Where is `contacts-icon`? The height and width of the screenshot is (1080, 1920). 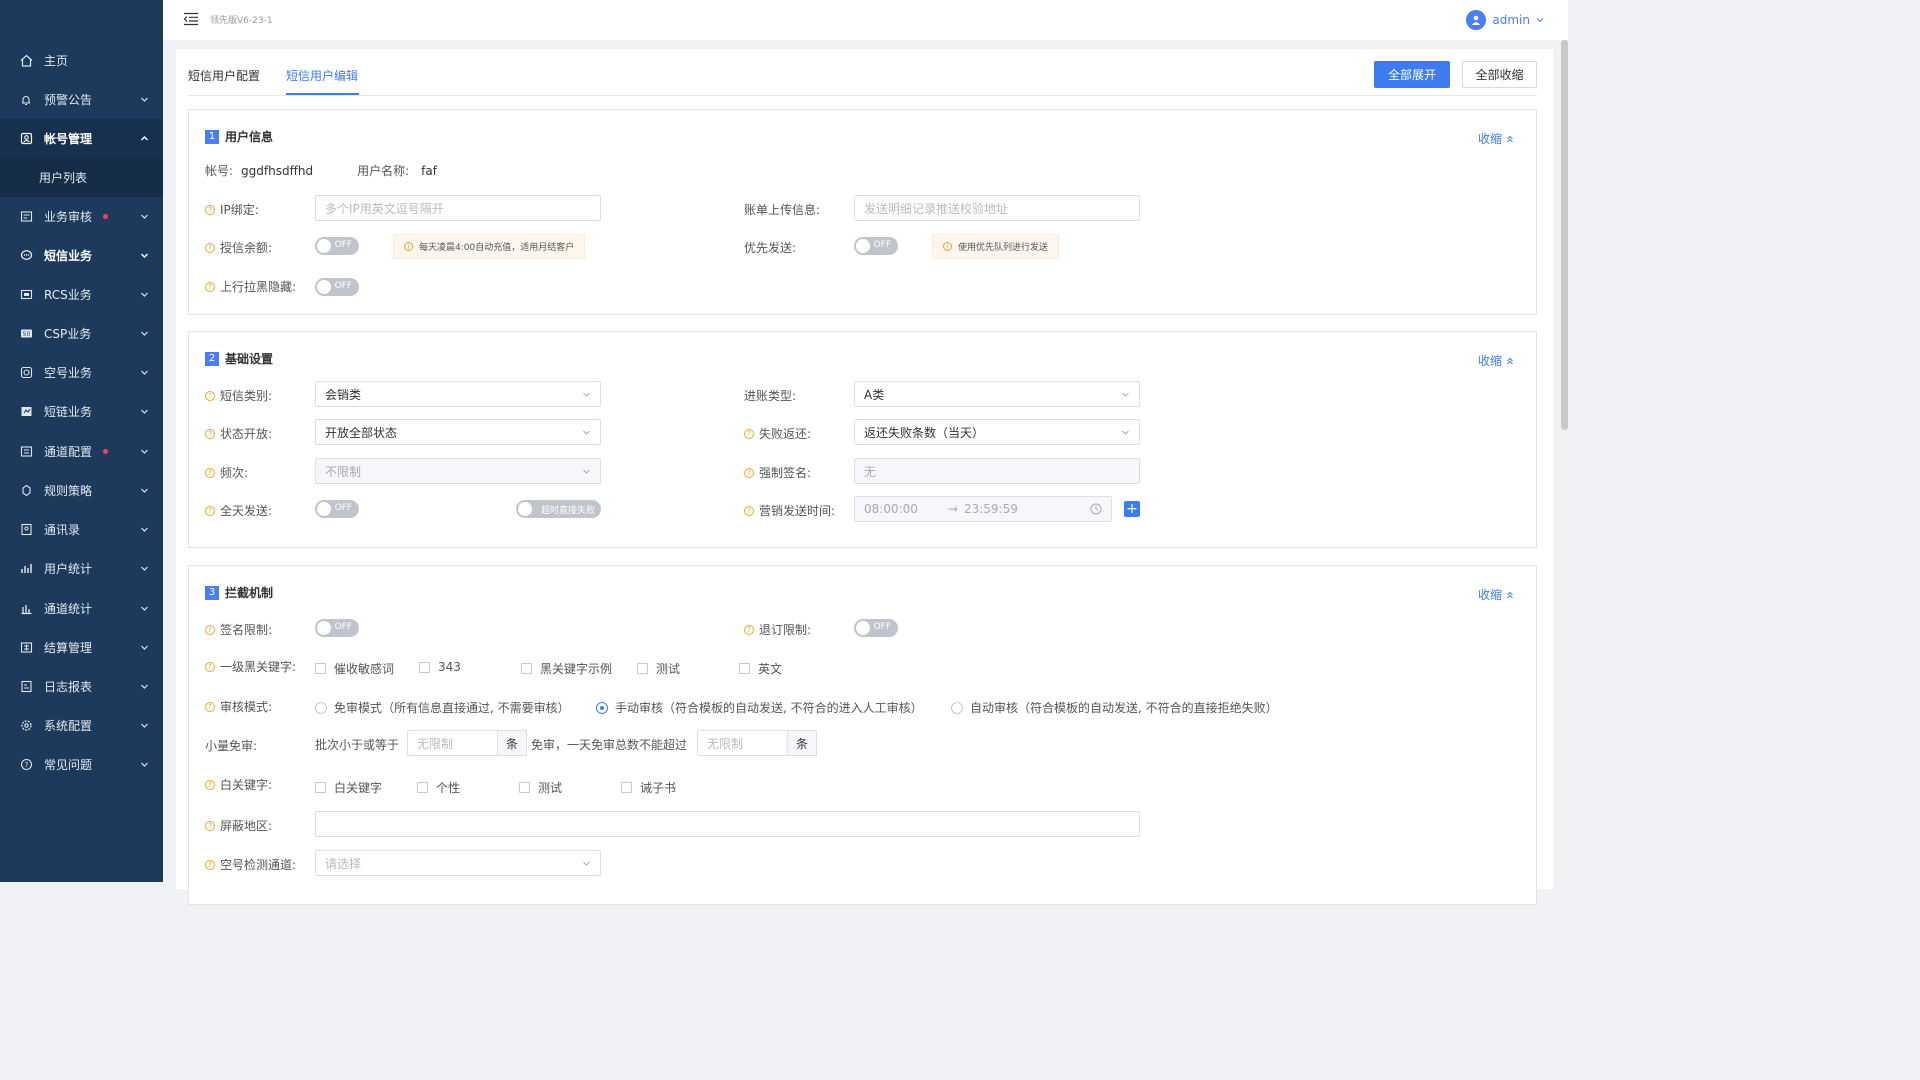 contacts-icon is located at coordinates (26, 530).